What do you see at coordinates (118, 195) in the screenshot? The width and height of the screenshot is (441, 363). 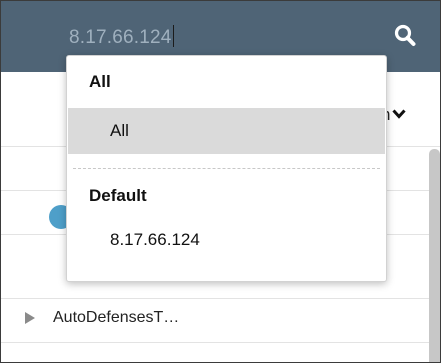 I see `dropdown-group-title: Default` at bounding box center [118, 195].